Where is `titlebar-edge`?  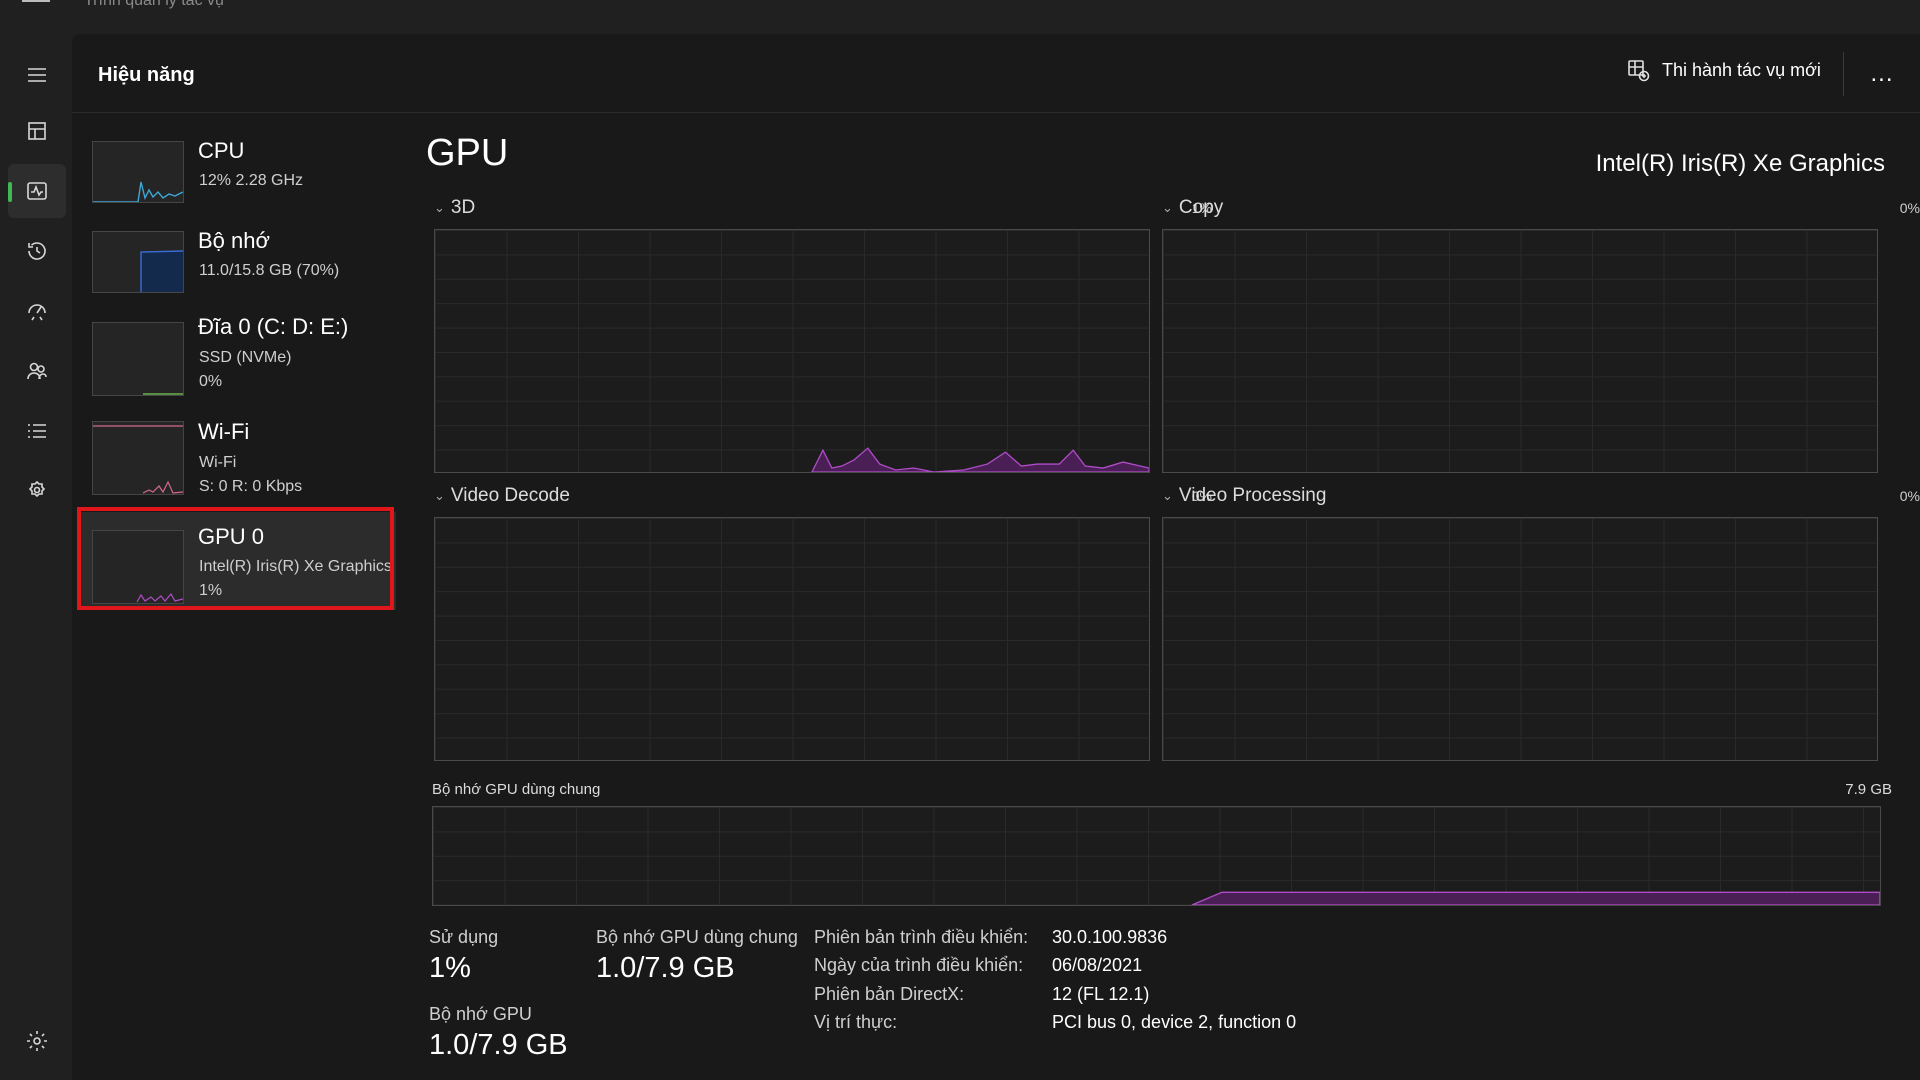 titlebar-edge is located at coordinates (36, 1).